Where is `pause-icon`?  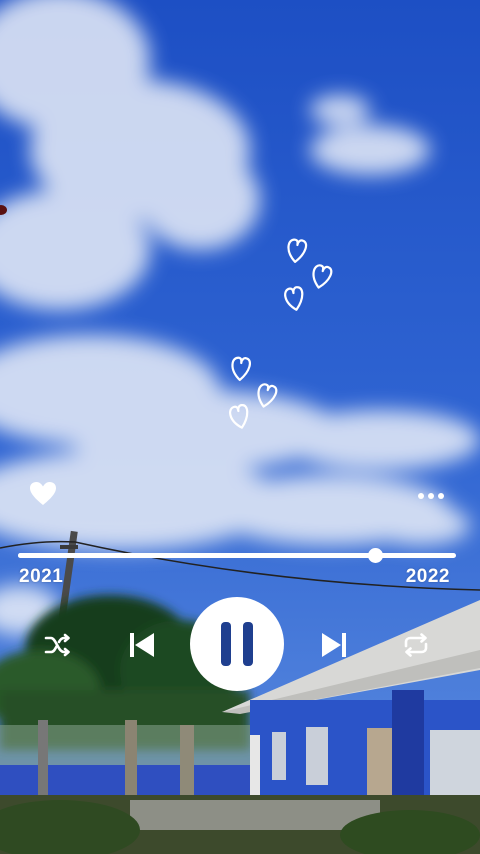 pause-icon is located at coordinates (237, 644).